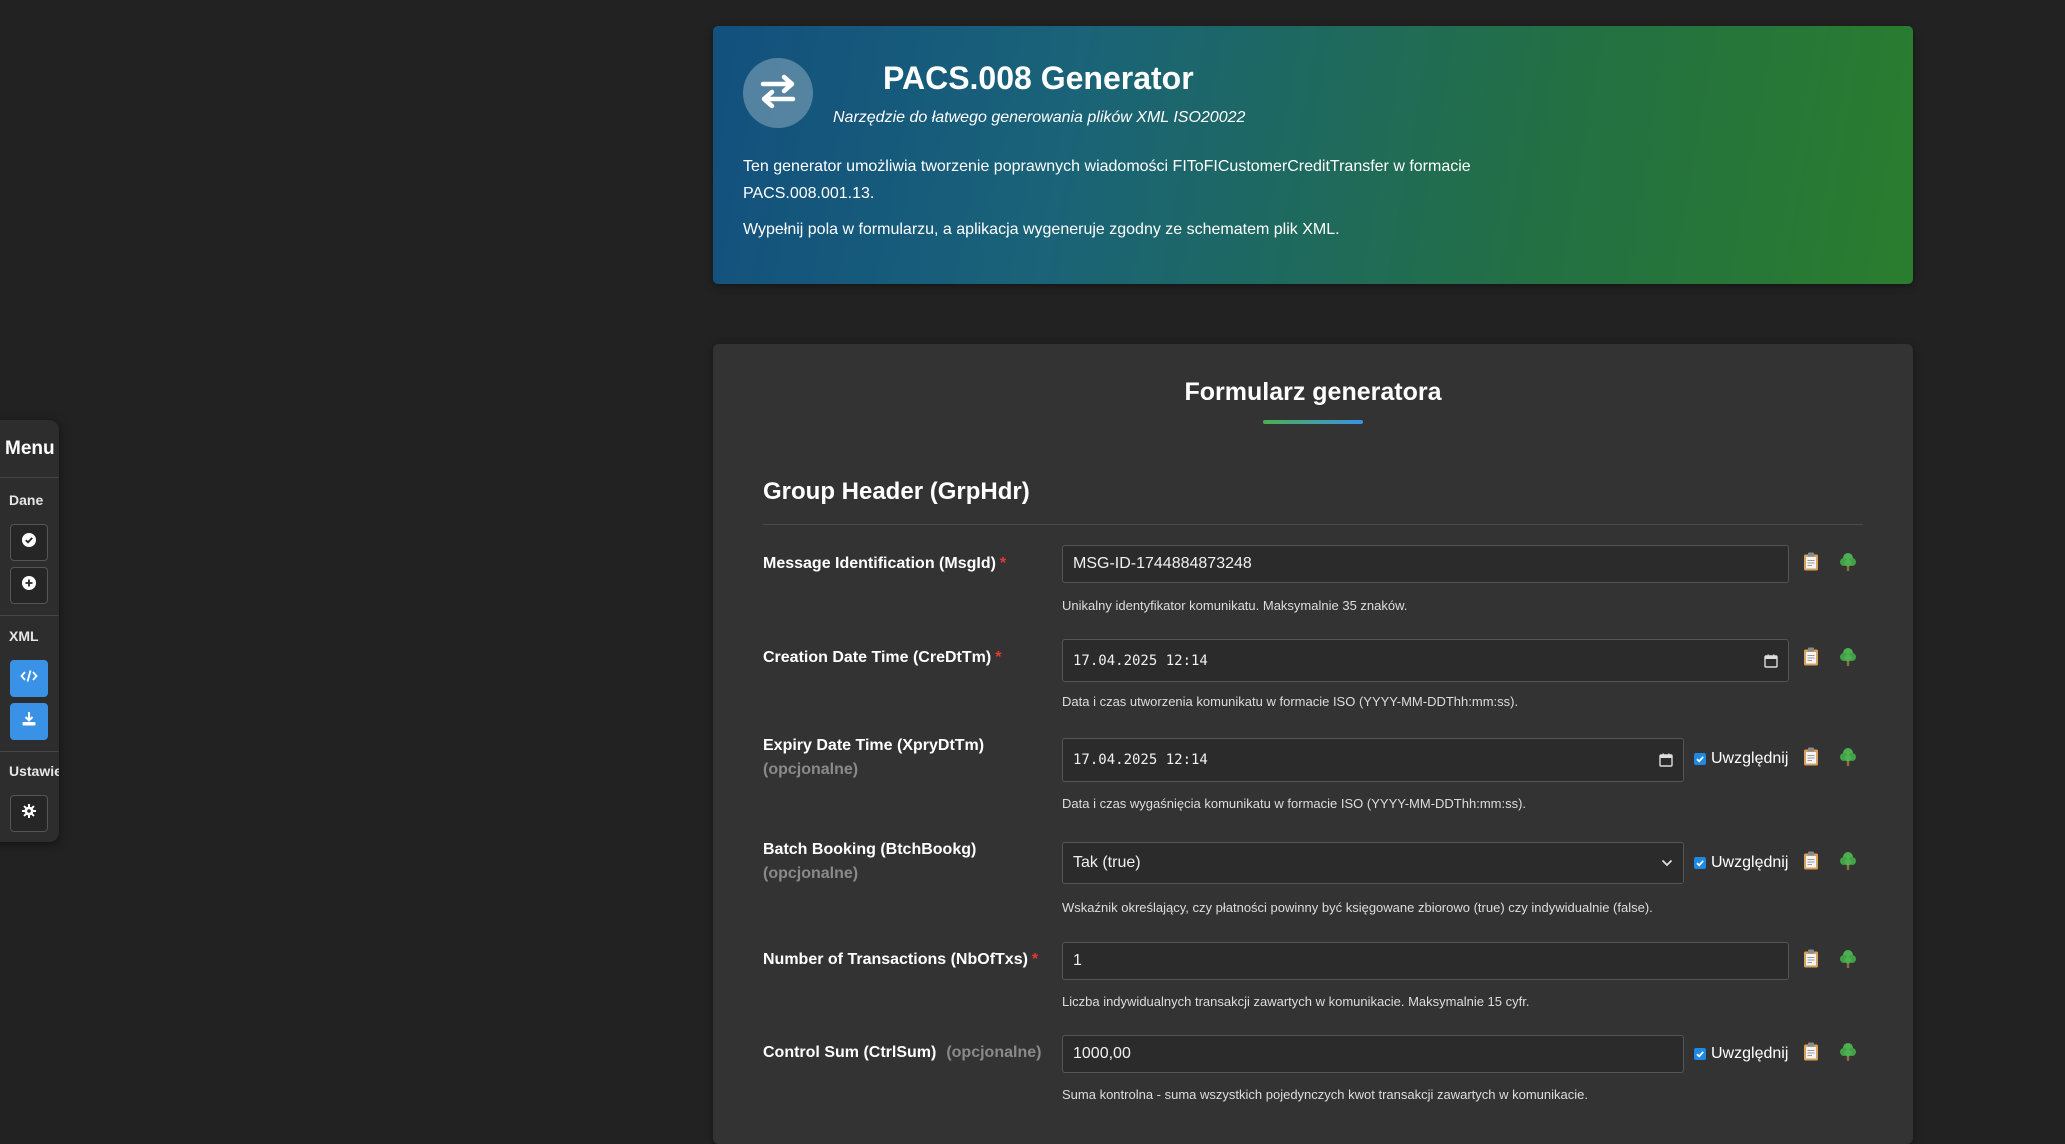  I want to click on nb-of-txs-label: Number of Transactions (NbOfTxs) *, so click(900, 960).